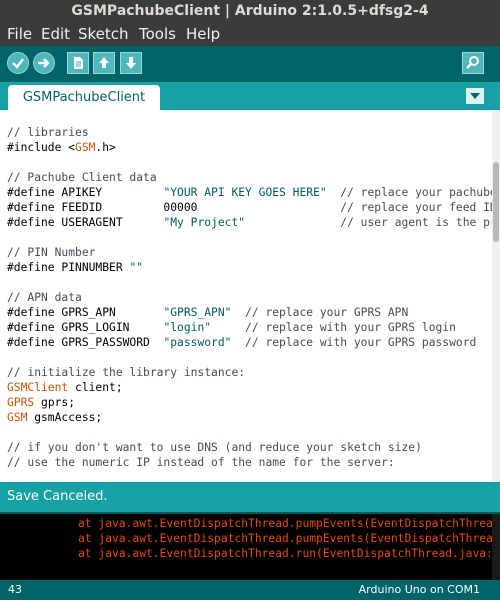  What do you see at coordinates (55, 402) in the screenshot?
I see `code-token: gprs;` at bounding box center [55, 402].